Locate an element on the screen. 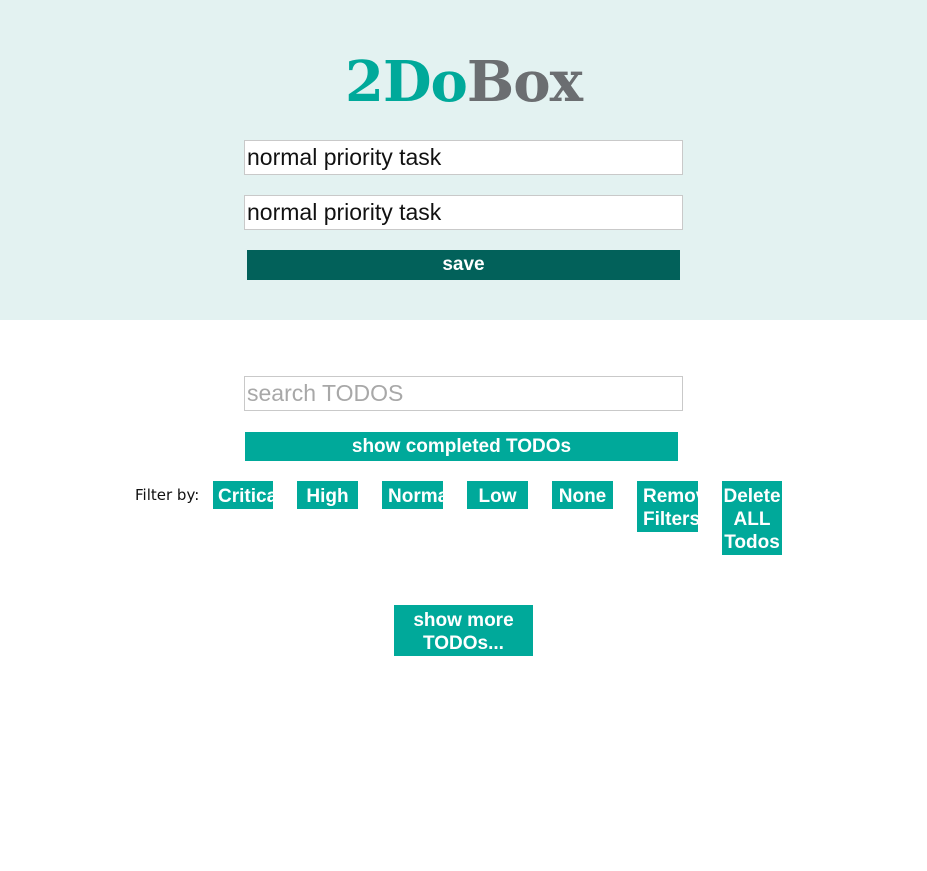  filter-low-button: Low is located at coordinates (497, 495).